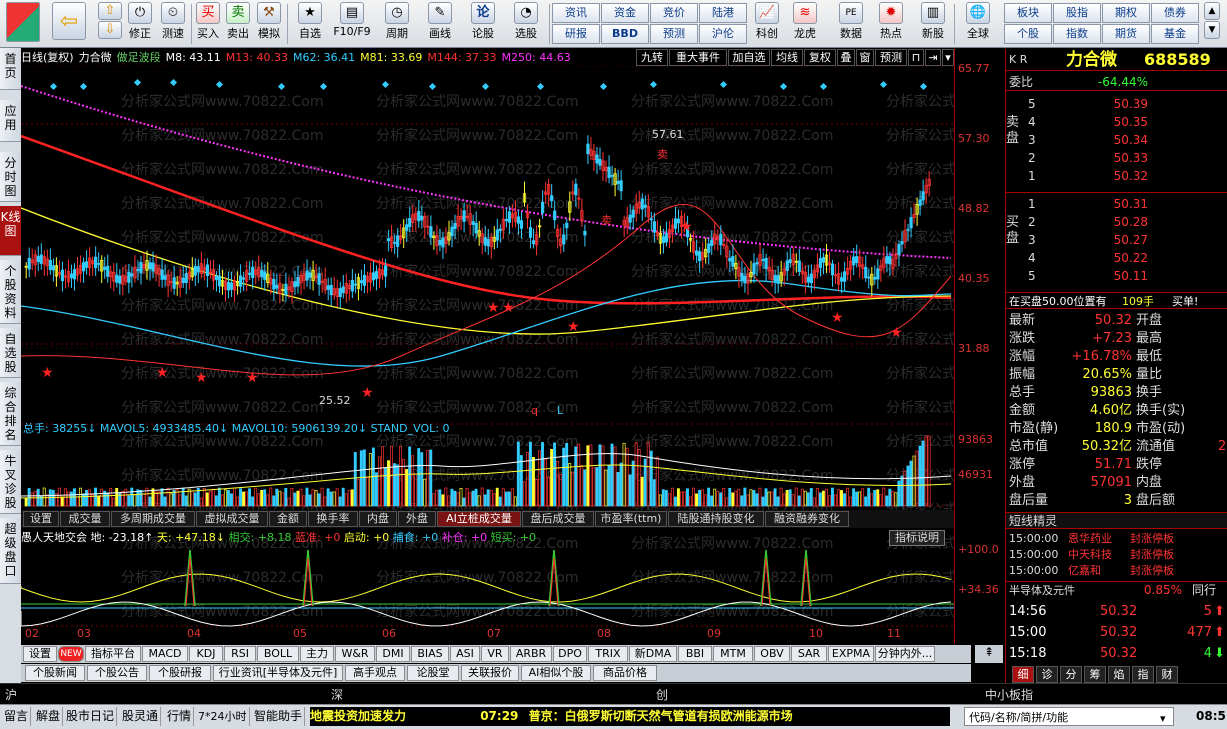 The image size is (1227, 729). What do you see at coordinates (933, 24) in the screenshot?
I see `ipo-button: ▥ 新股` at bounding box center [933, 24].